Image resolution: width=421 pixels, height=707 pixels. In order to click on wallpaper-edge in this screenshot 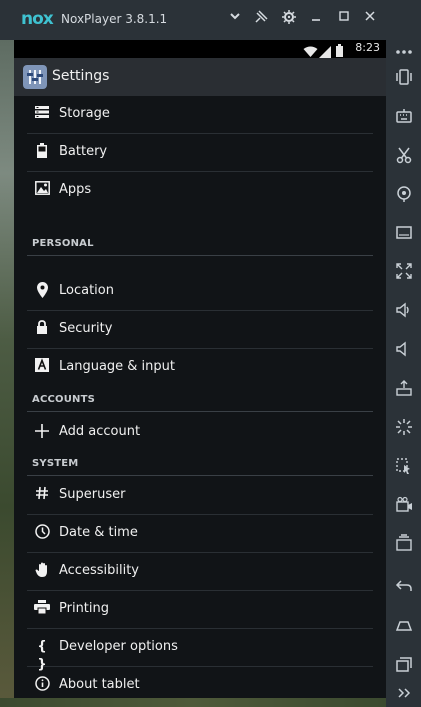, I will do `click(7, 373)`.